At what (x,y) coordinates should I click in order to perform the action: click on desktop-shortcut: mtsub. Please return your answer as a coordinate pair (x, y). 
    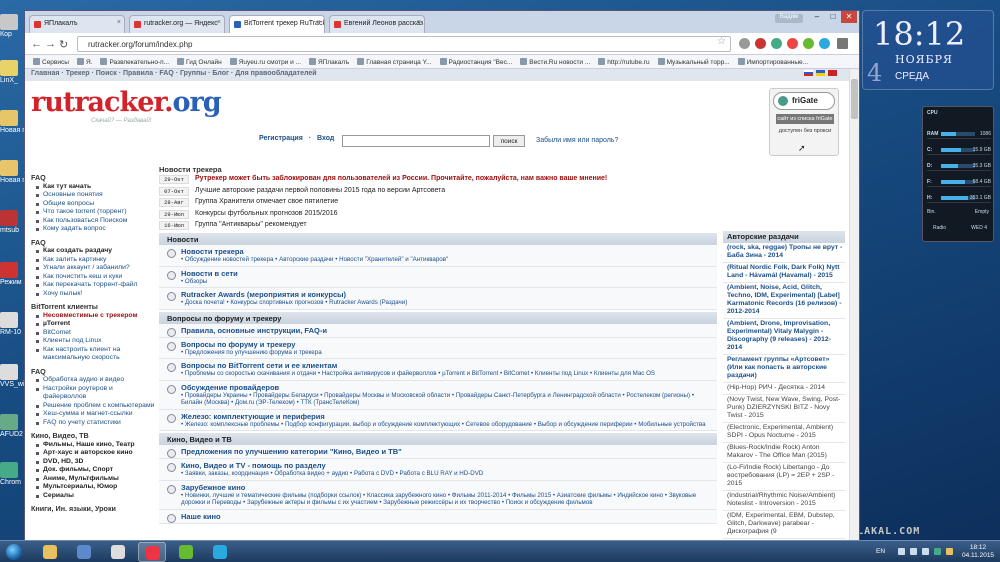
    Looking at the image, I should click on (13, 222).